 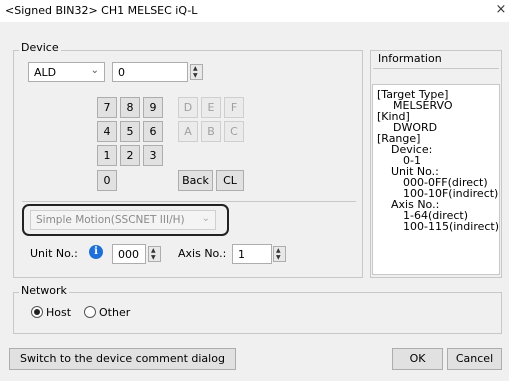 What do you see at coordinates (417, 359) in the screenshot?
I see `ok-button: OK` at bounding box center [417, 359].